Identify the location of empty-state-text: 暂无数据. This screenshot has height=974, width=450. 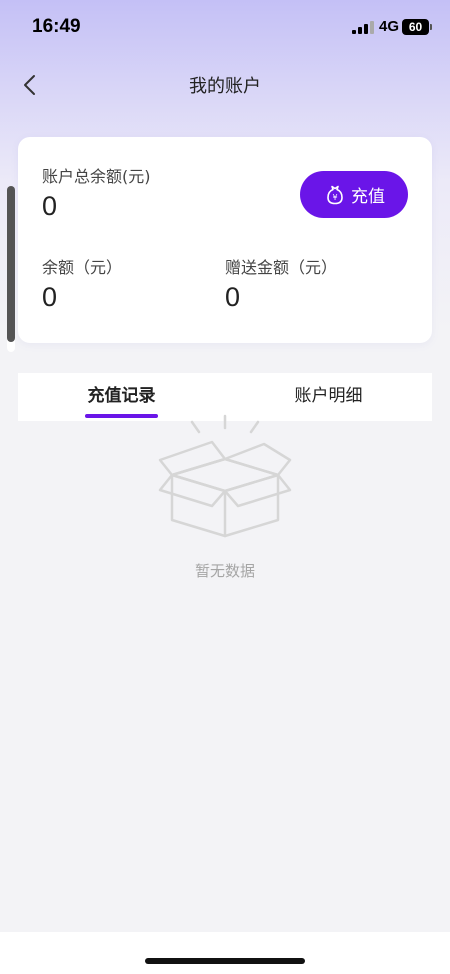
(224, 571).